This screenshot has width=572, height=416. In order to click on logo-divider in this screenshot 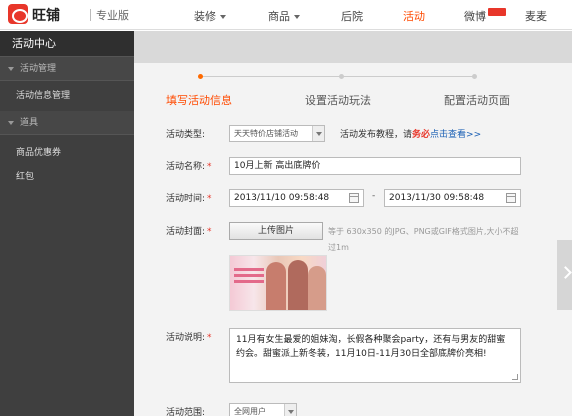, I will do `click(90, 15)`.